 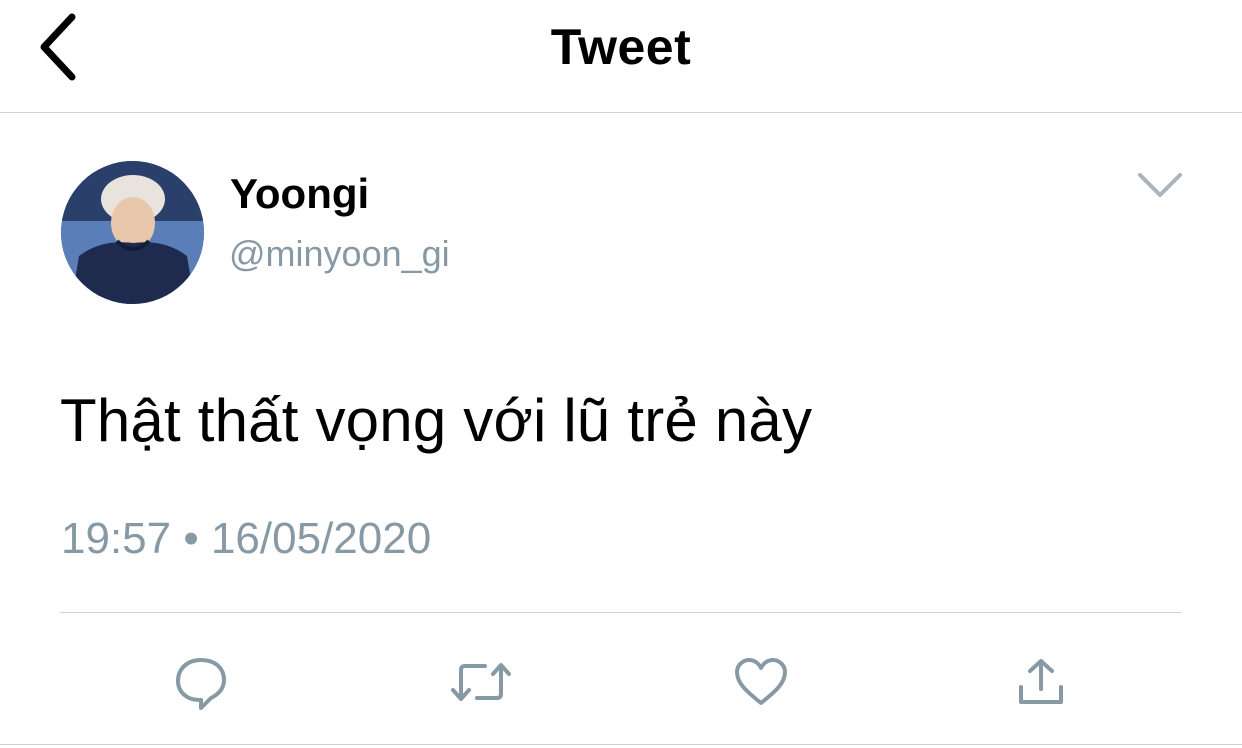 I want to click on avatar-photo, so click(x=132, y=232).